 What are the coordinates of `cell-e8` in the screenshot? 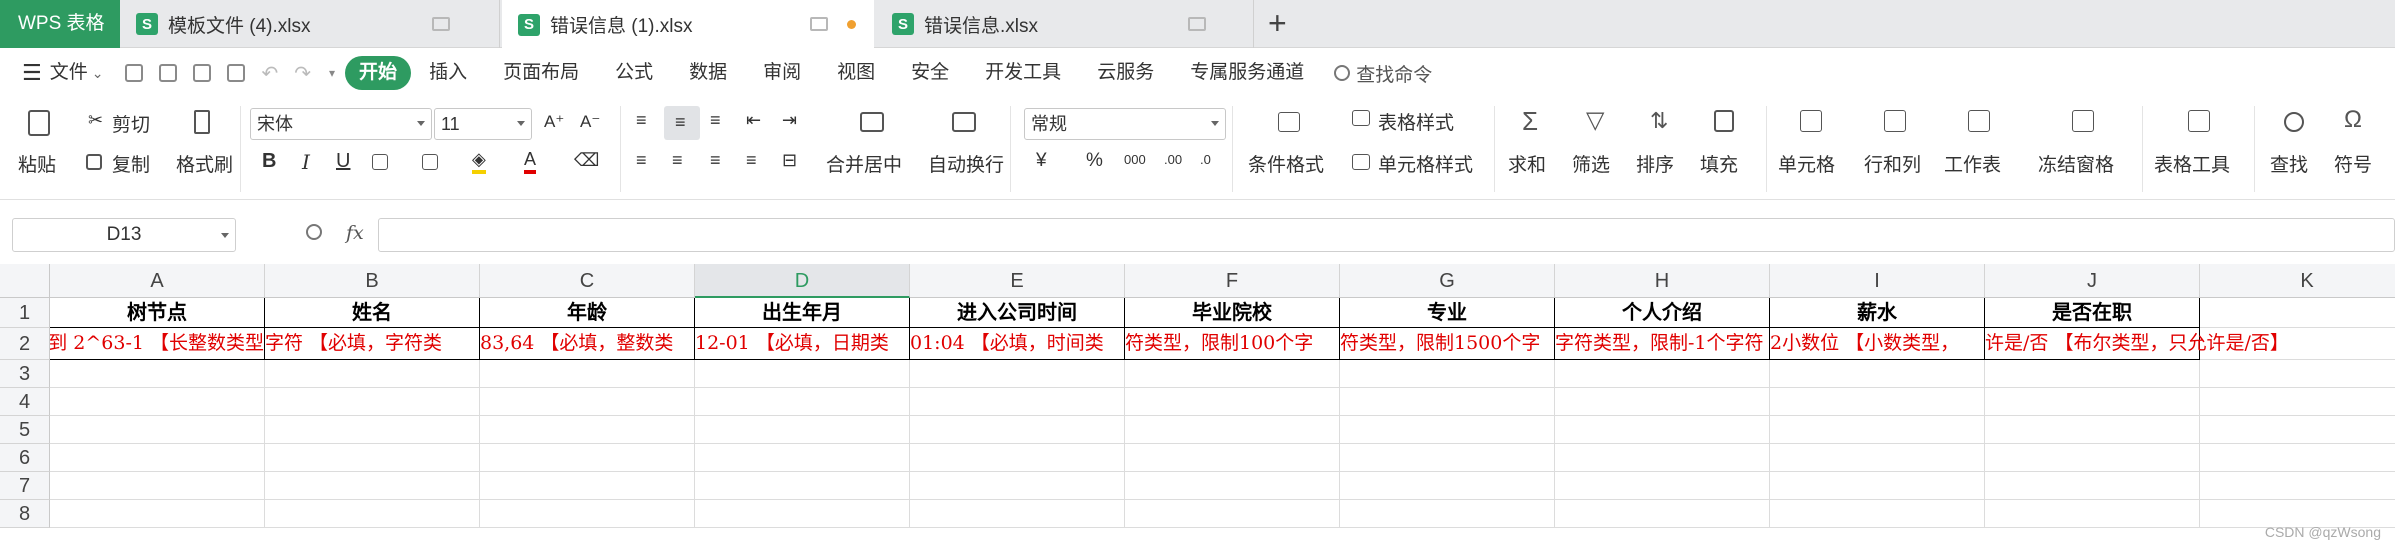 It's located at (1017, 514).